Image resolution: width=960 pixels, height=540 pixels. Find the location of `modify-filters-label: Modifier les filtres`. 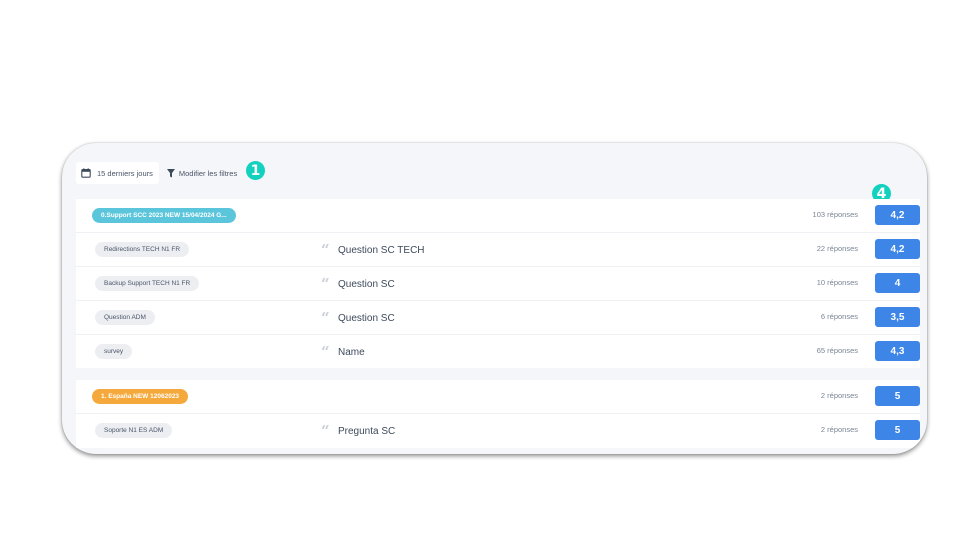

modify-filters-label: Modifier les filtres is located at coordinates (208, 173).